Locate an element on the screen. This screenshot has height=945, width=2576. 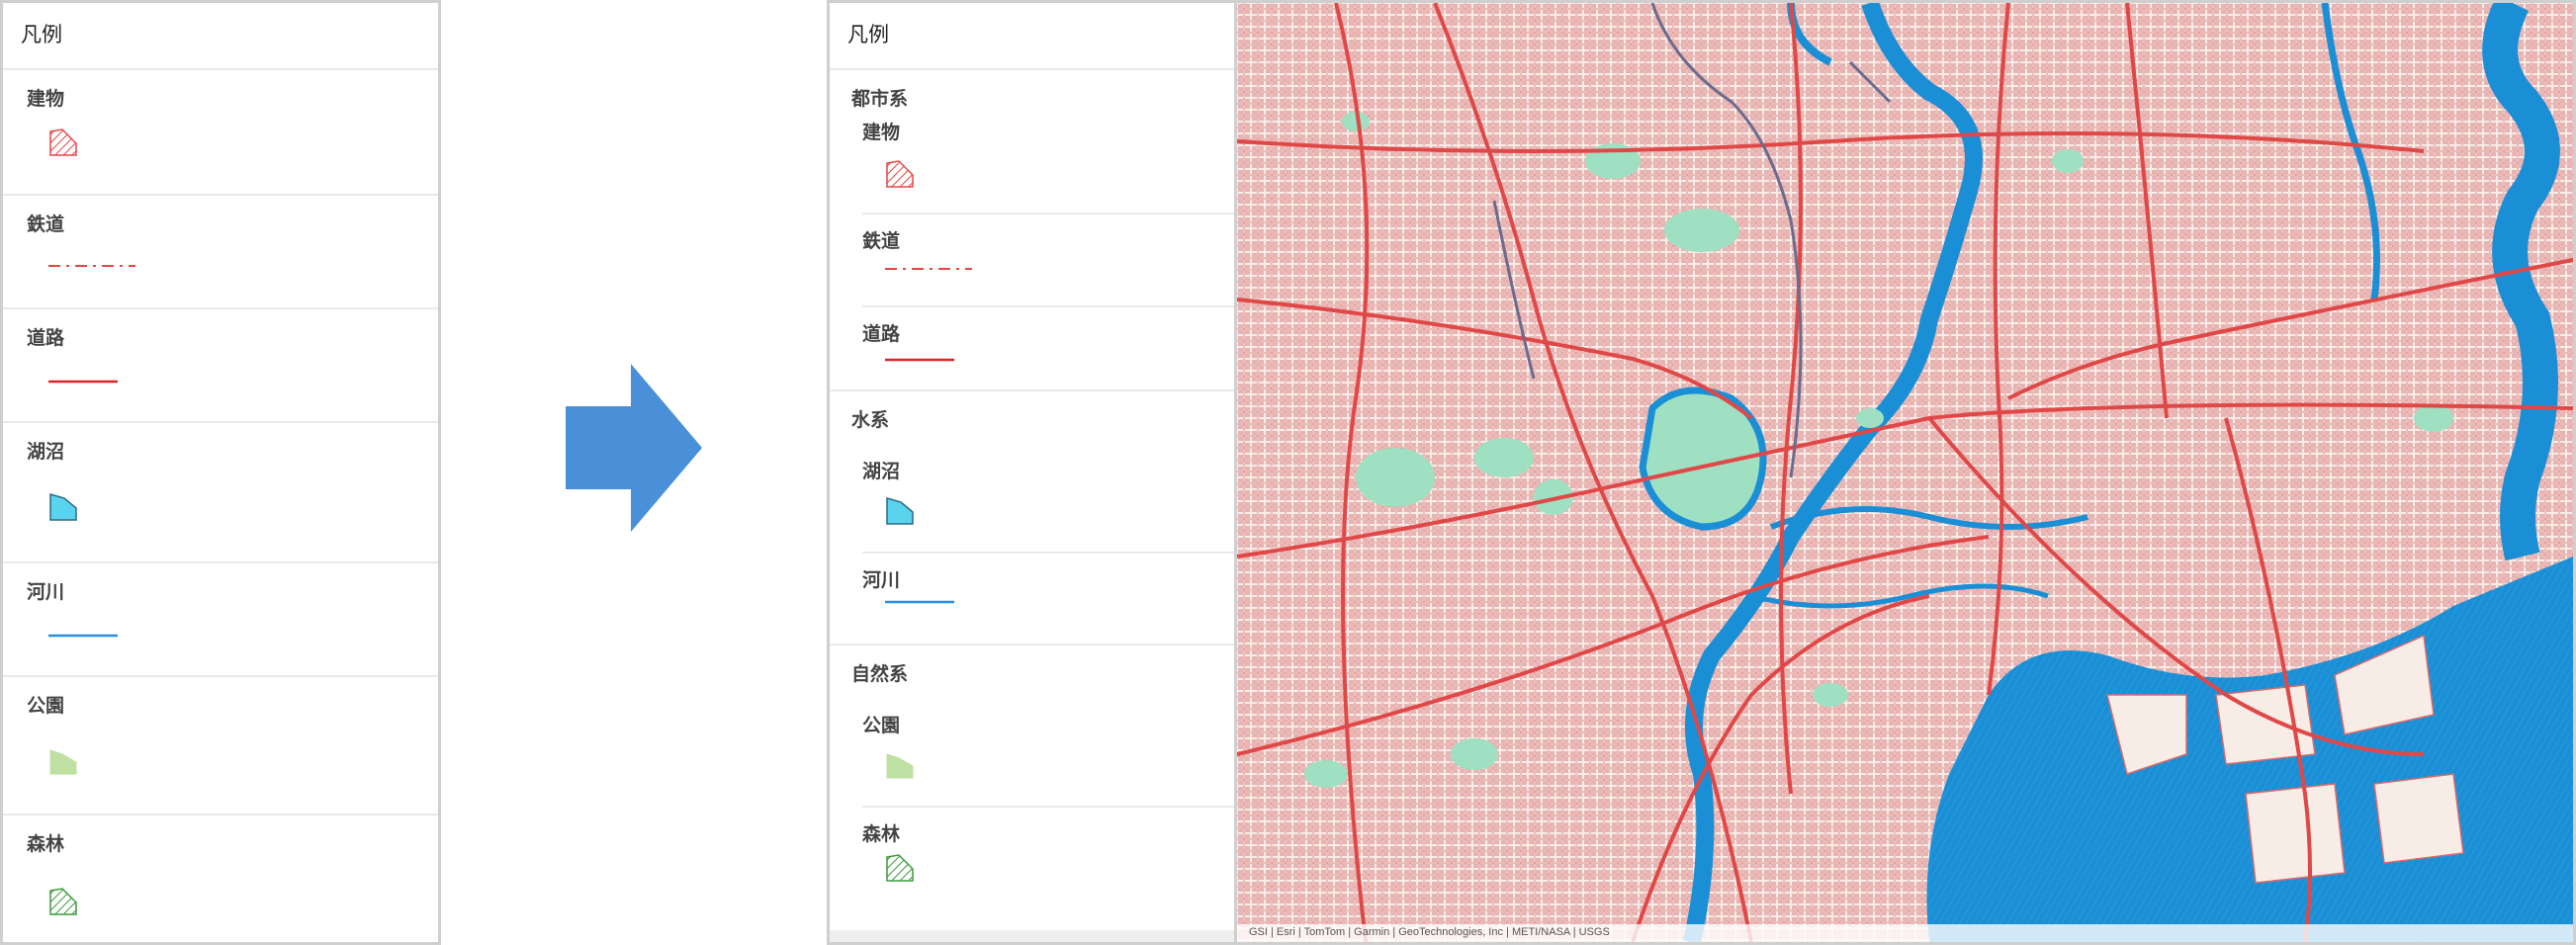
legend-scroll-footer is located at coordinates (1033, 936).